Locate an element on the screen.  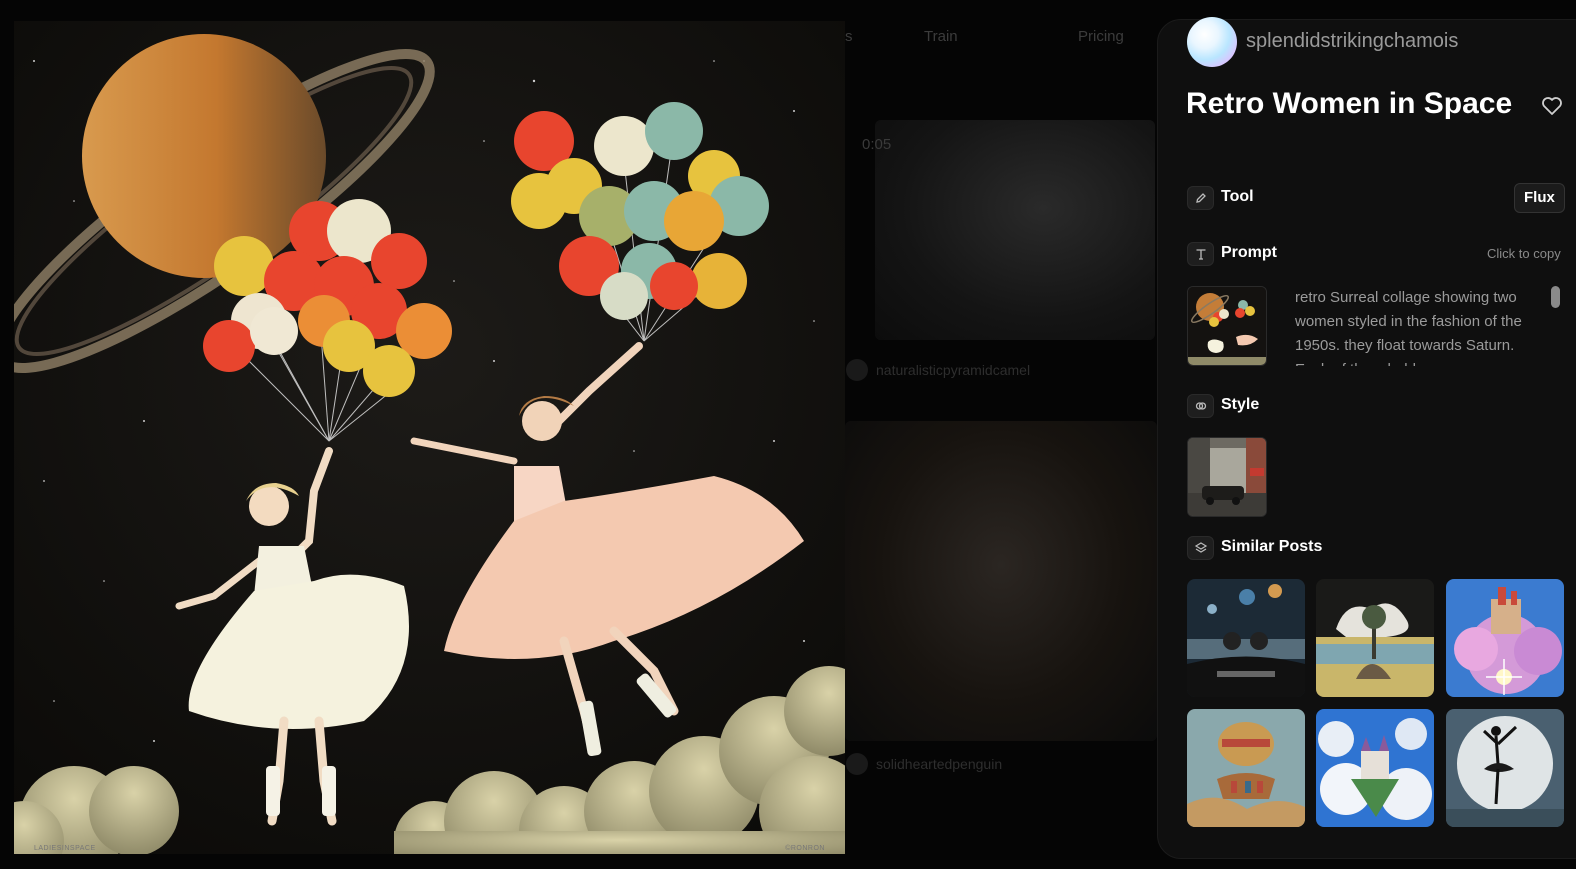
heart-icon is located at coordinates (1552, 106).